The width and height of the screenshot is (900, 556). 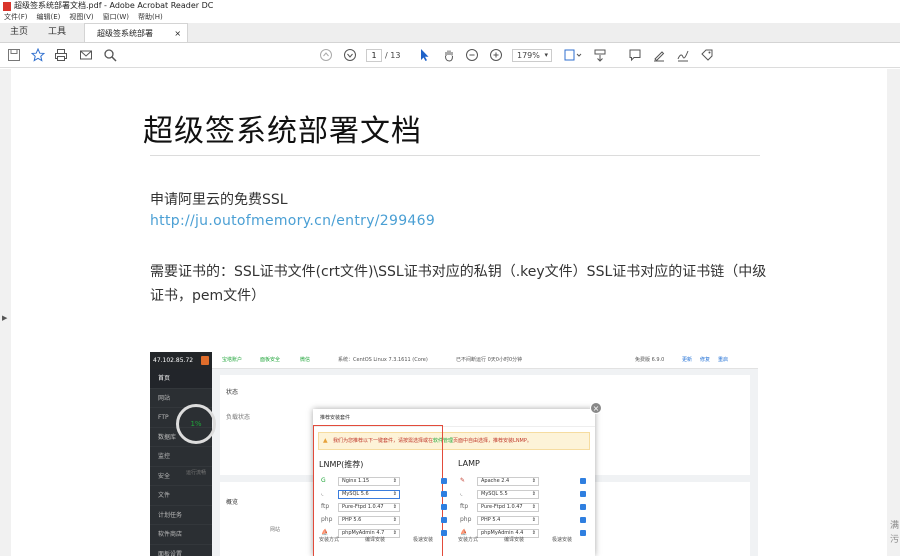 I want to click on bt-weixin: 微信, so click(x=305, y=360).